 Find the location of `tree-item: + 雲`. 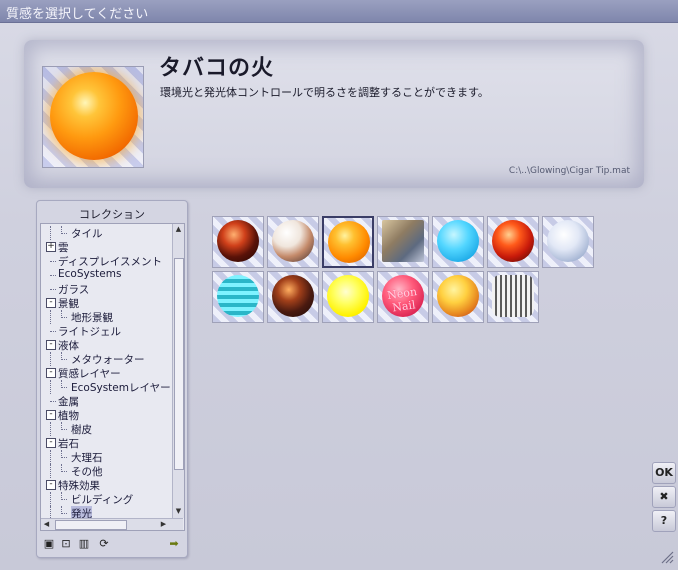

tree-item: + 雲 is located at coordinates (106, 247).